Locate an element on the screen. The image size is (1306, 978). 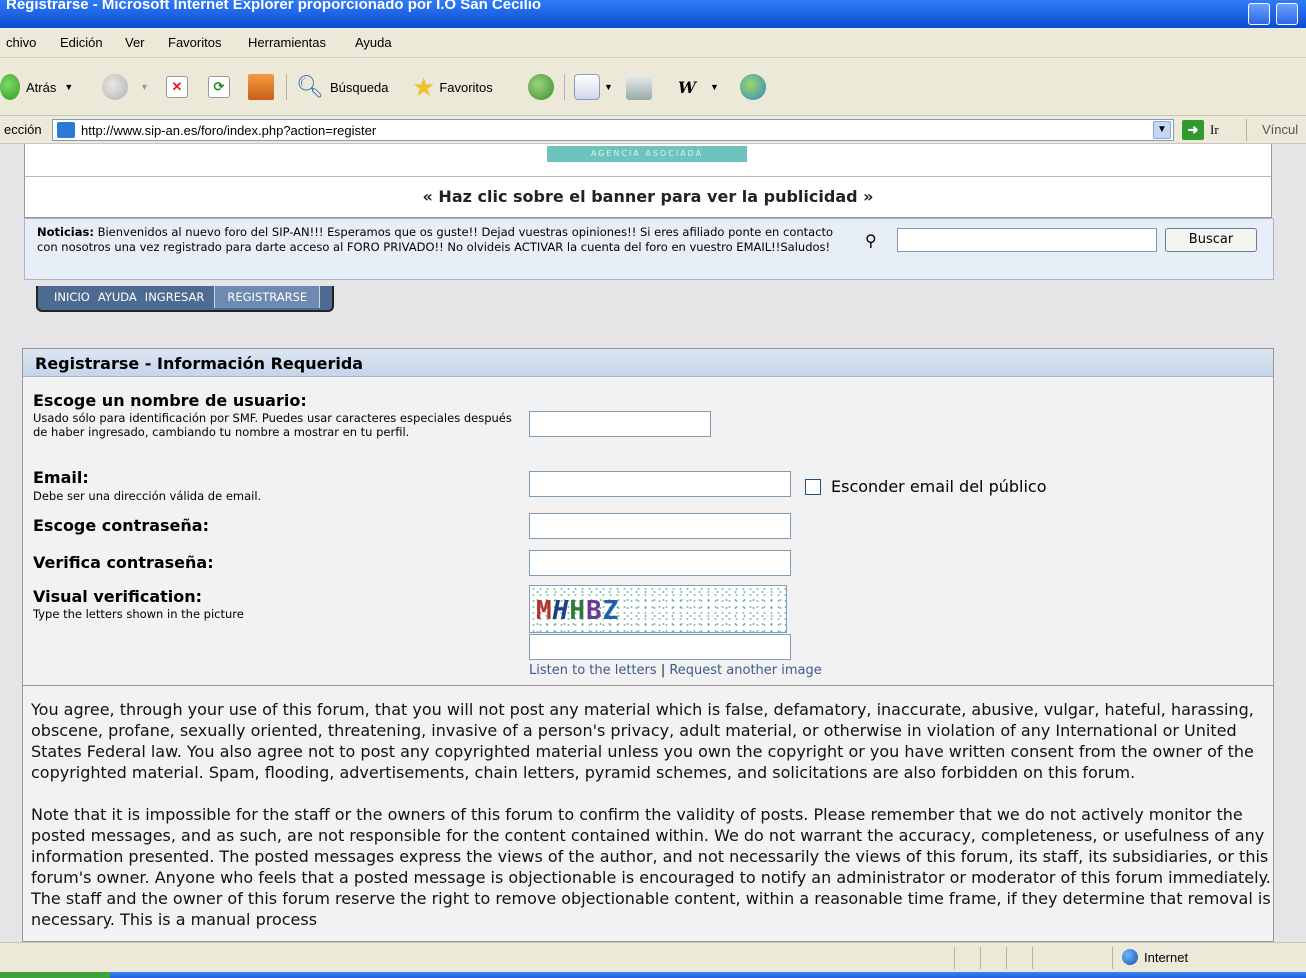
menu-file: chivo is located at coordinates (21, 42).